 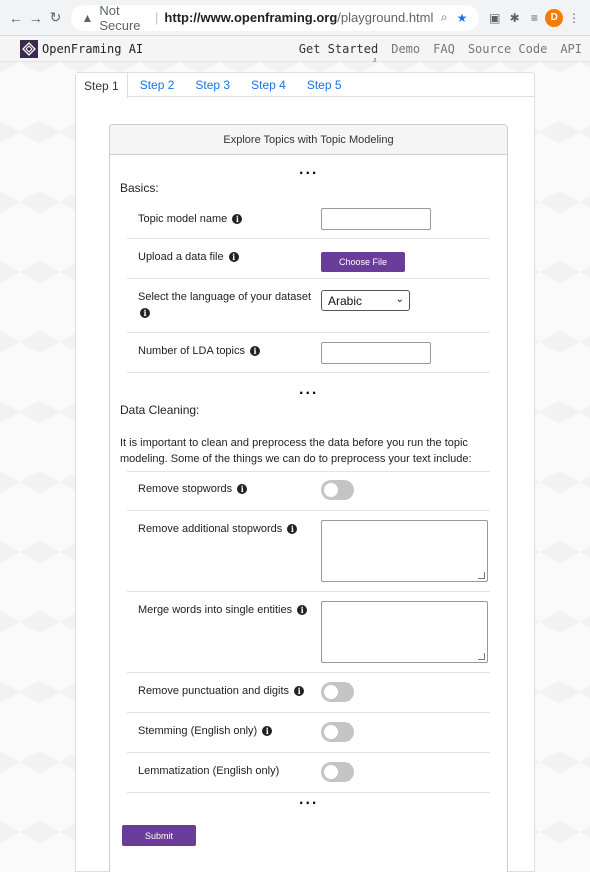 I want to click on brand-name: OpenFraming AI, so click(x=92, y=49).